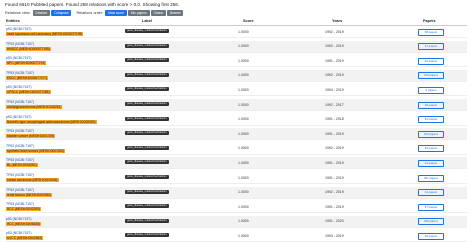  I want to click on disease-entity: renal tumour (MESH:D007680), so click(29, 194).